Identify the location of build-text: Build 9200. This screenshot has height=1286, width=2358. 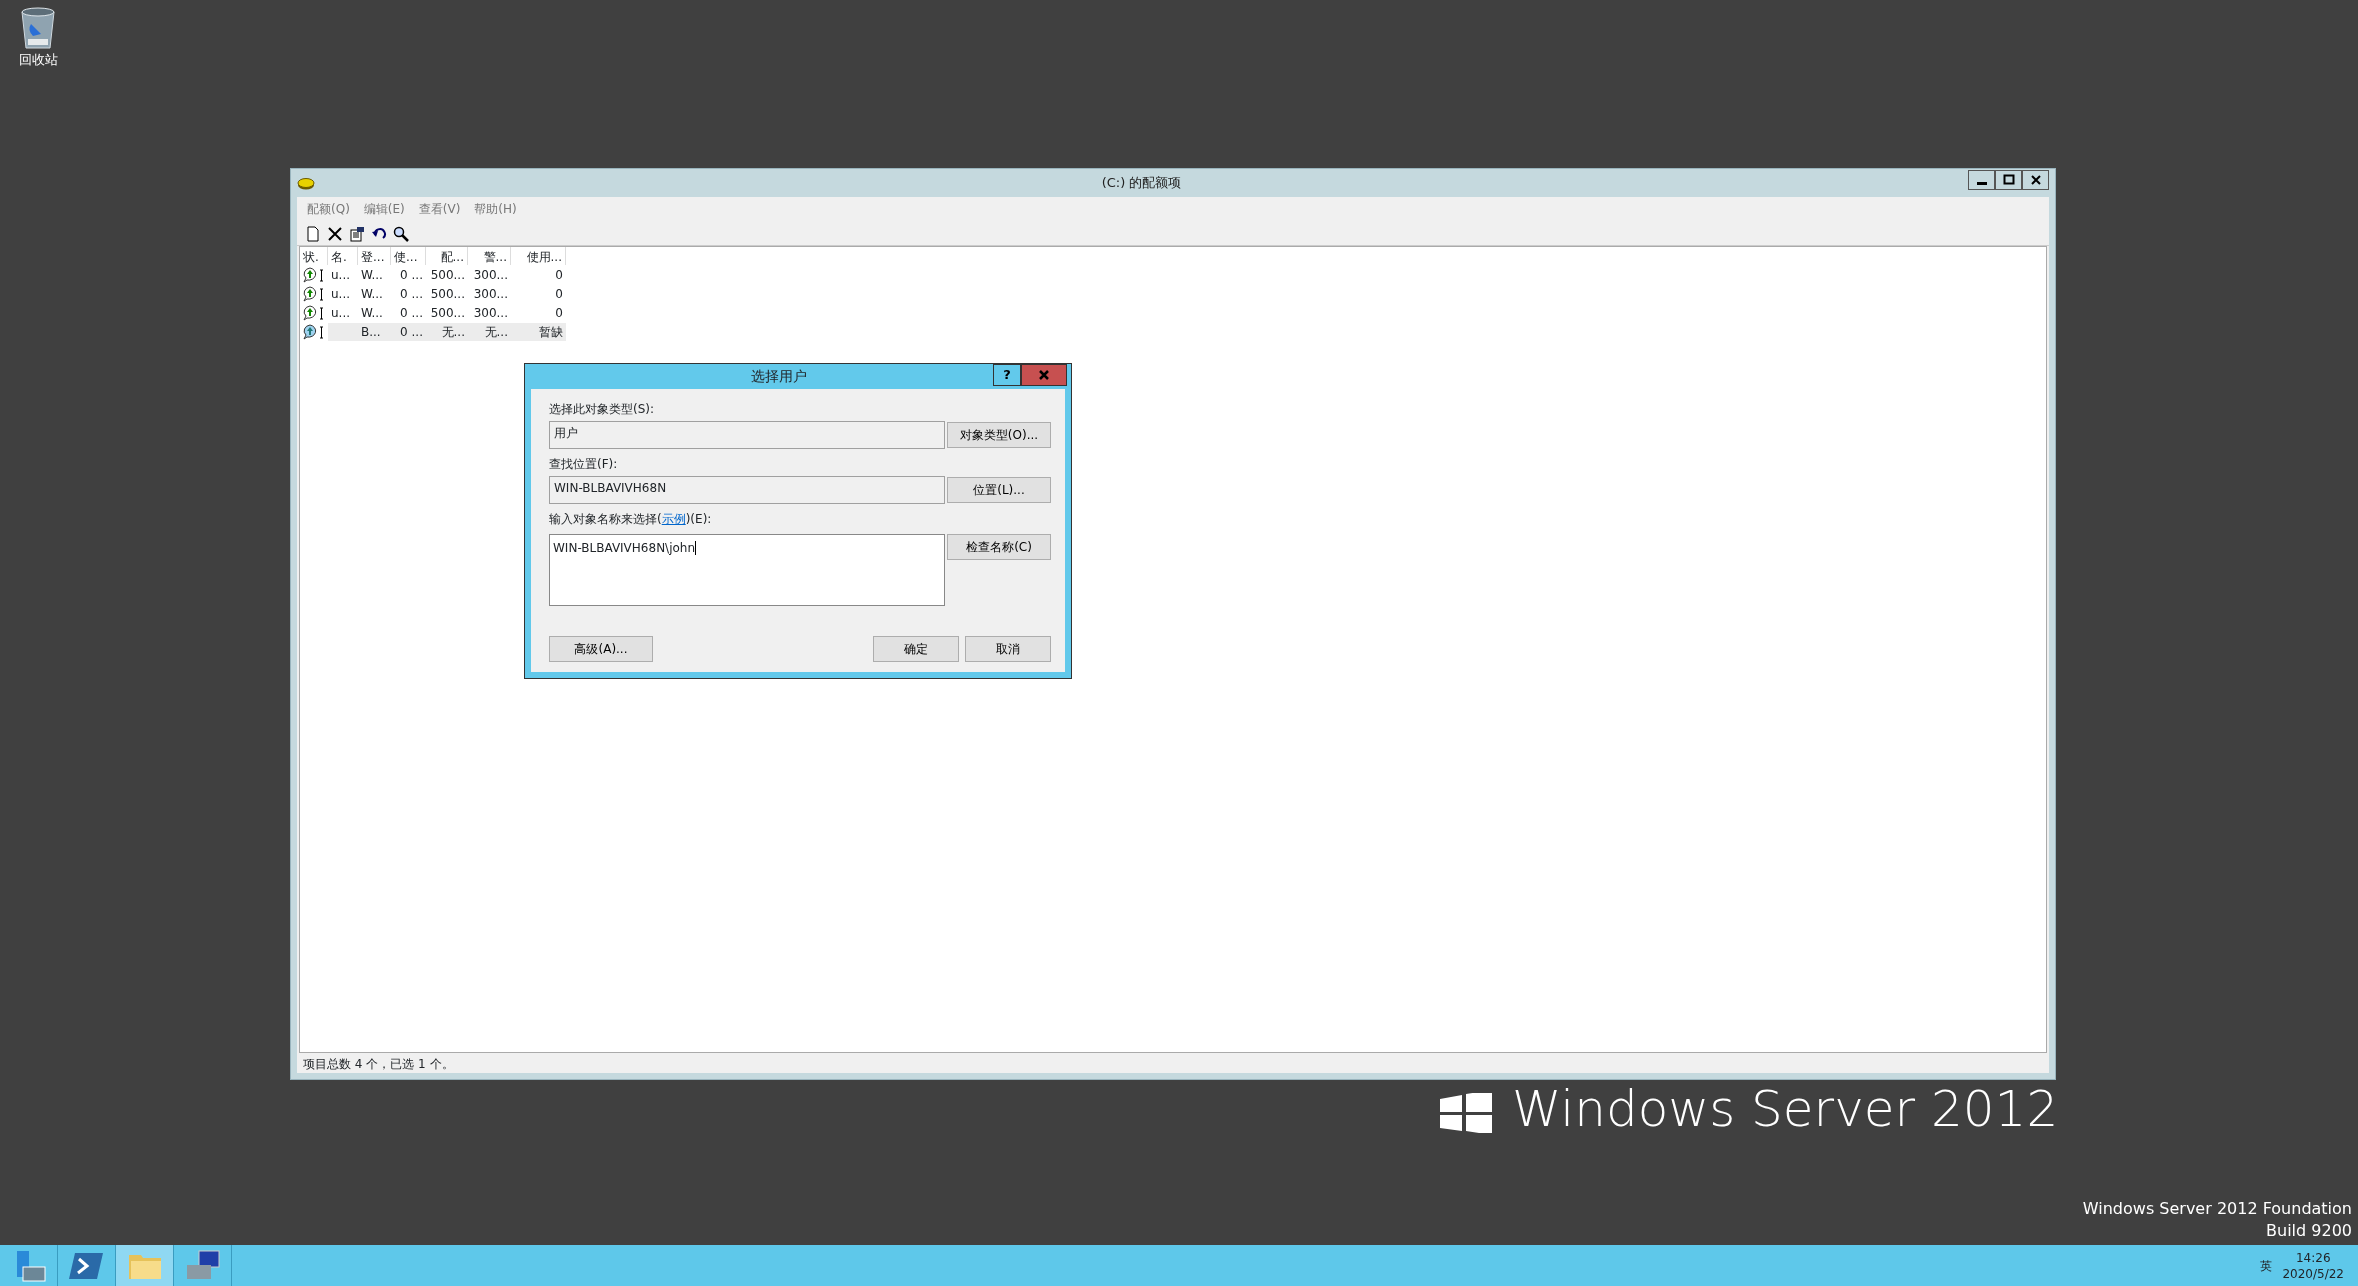
(2308, 1231).